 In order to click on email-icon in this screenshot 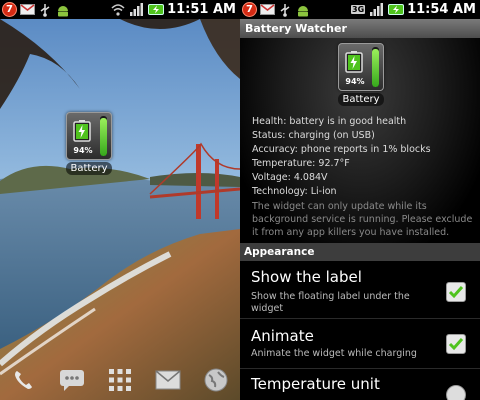, I will do `click(168, 380)`.